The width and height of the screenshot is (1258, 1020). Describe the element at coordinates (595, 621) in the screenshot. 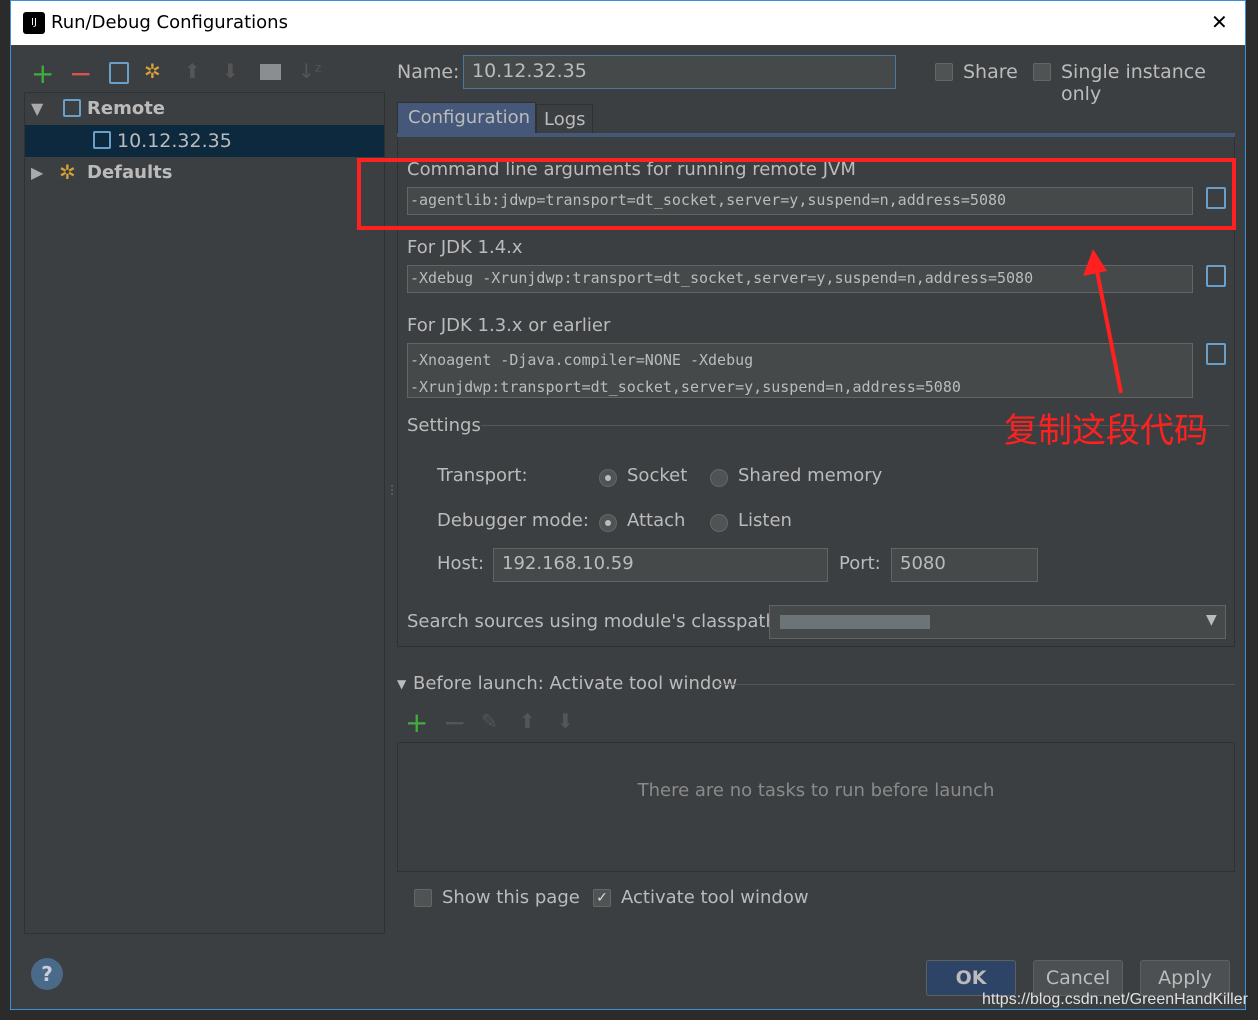

I see `classpath-label: Search sources using module's classpath:` at that location.